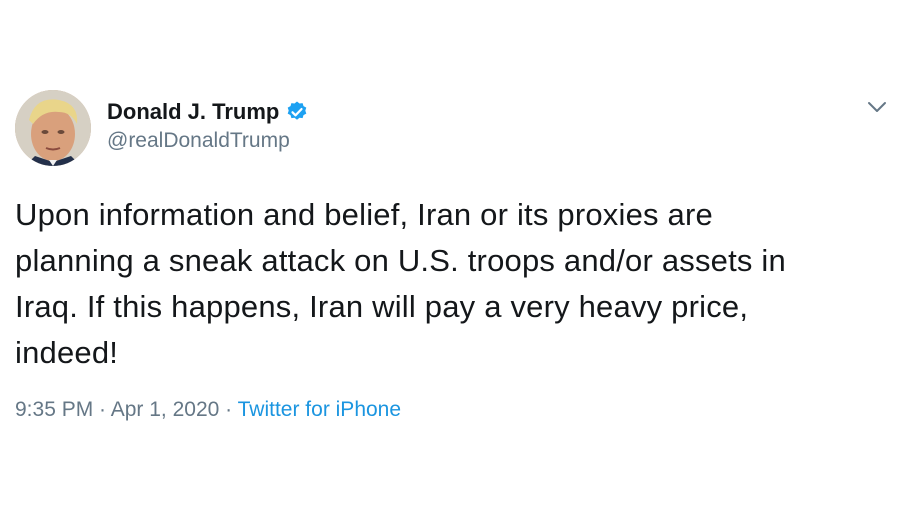 The image size is (900, 520). Describe the element at coordinates (193, 112) in the screenshot. I see `author-display-name: Donald J. Trump` at that location.